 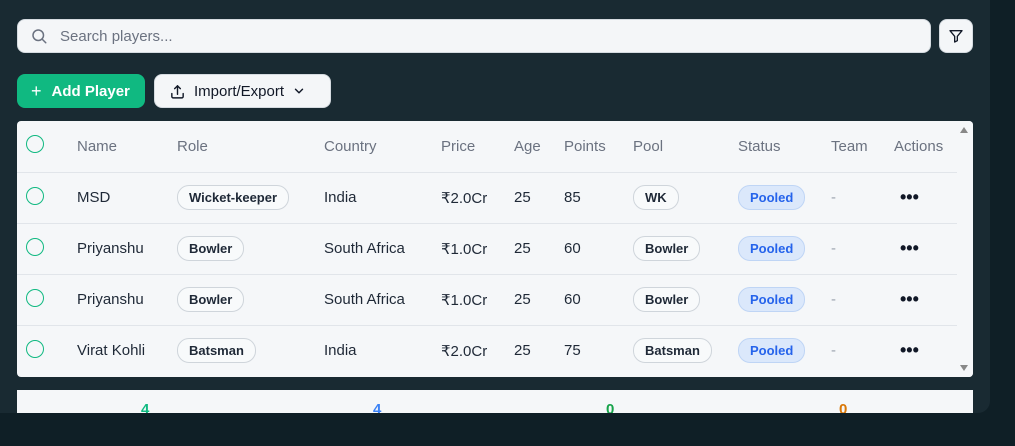 What do you see at coordinates (127, 147) in the screenshot?
I see `column-header-name: Name` at bounding box center [127, 147].